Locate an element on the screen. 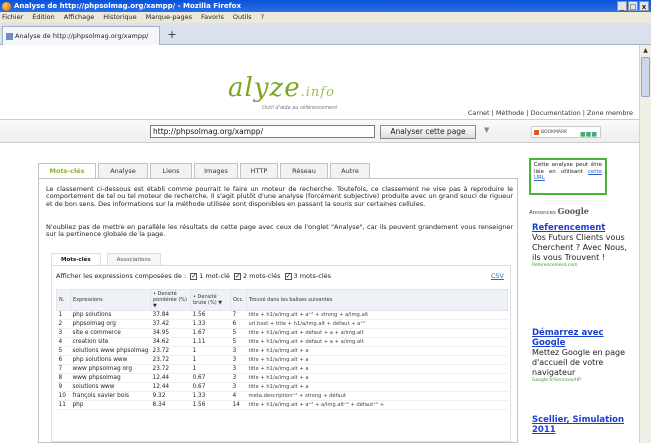 The width and height of the screenshot is (651, 443). row-density-weighted: 12.44 is located at coordinates (170, 378).